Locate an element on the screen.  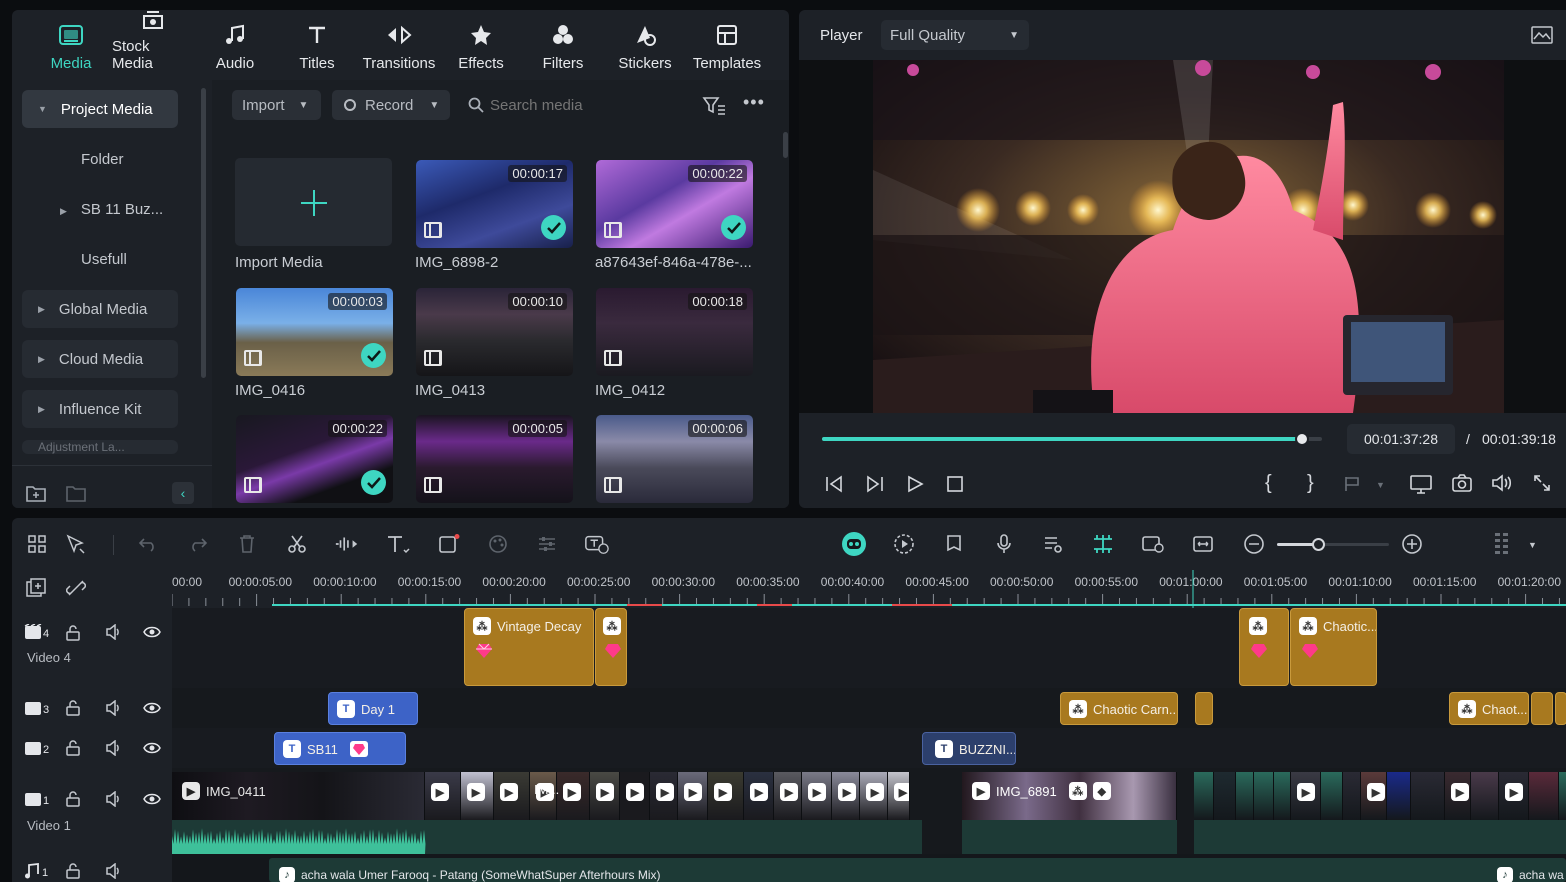
media-thumbnail: 00:00:22 is located at coordinates (314, 459).